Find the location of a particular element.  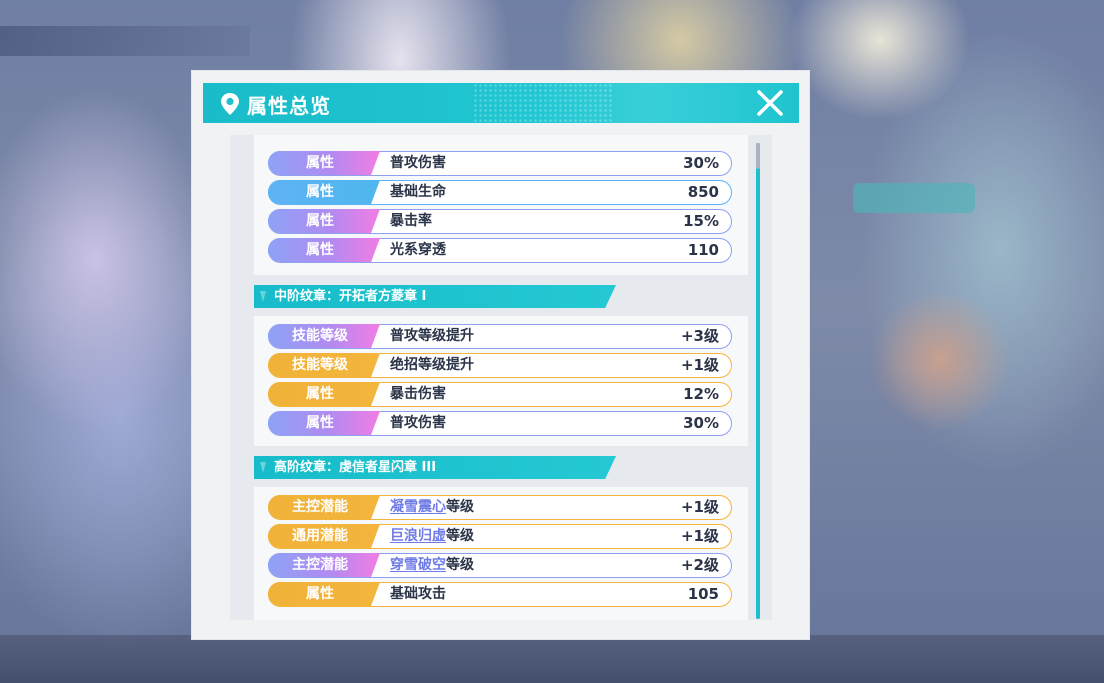

list-item: 属性 光系穿透 110 is located at coordinates (500, 250).